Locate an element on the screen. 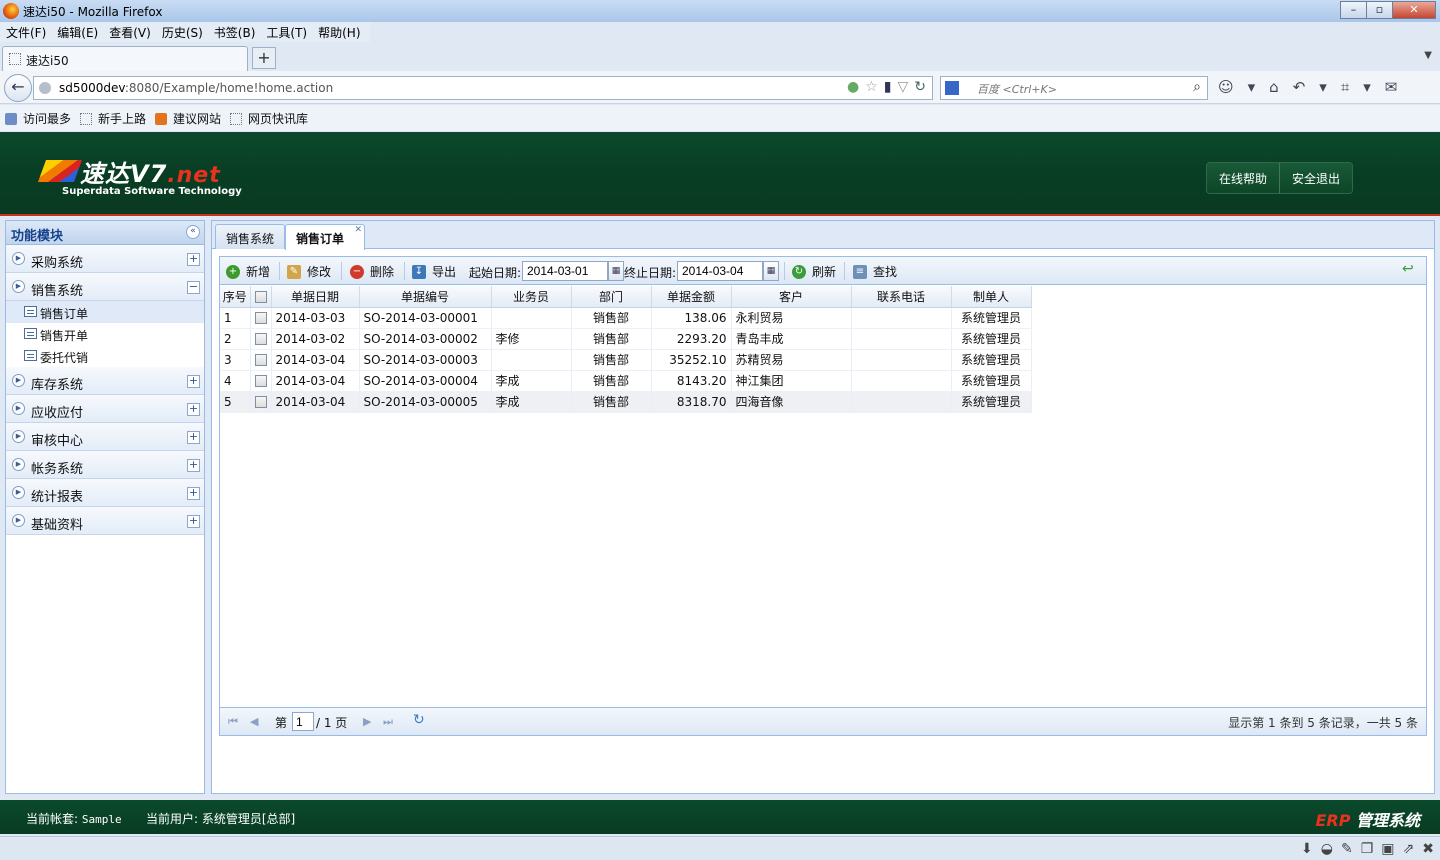  find-button: ≡ 查找 is located at coordinates (875, 271).